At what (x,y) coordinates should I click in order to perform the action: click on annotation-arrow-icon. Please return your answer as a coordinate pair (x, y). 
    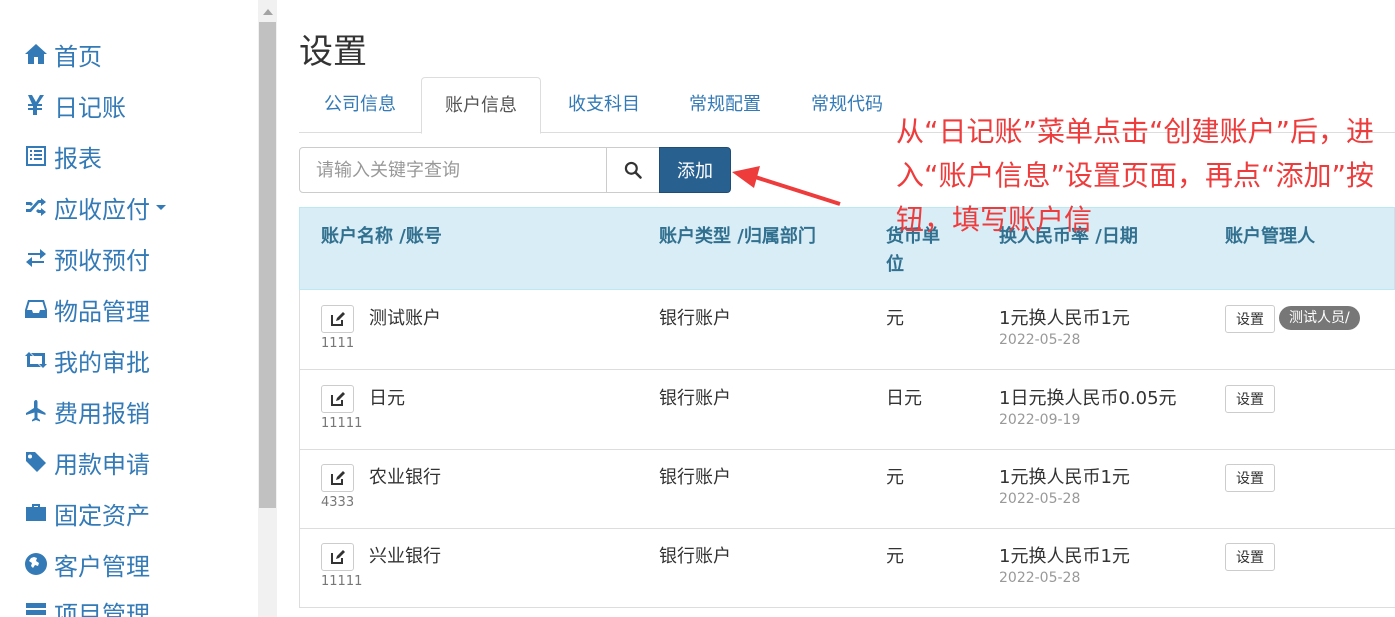
    Looking at the image, I should click on (786, 186).